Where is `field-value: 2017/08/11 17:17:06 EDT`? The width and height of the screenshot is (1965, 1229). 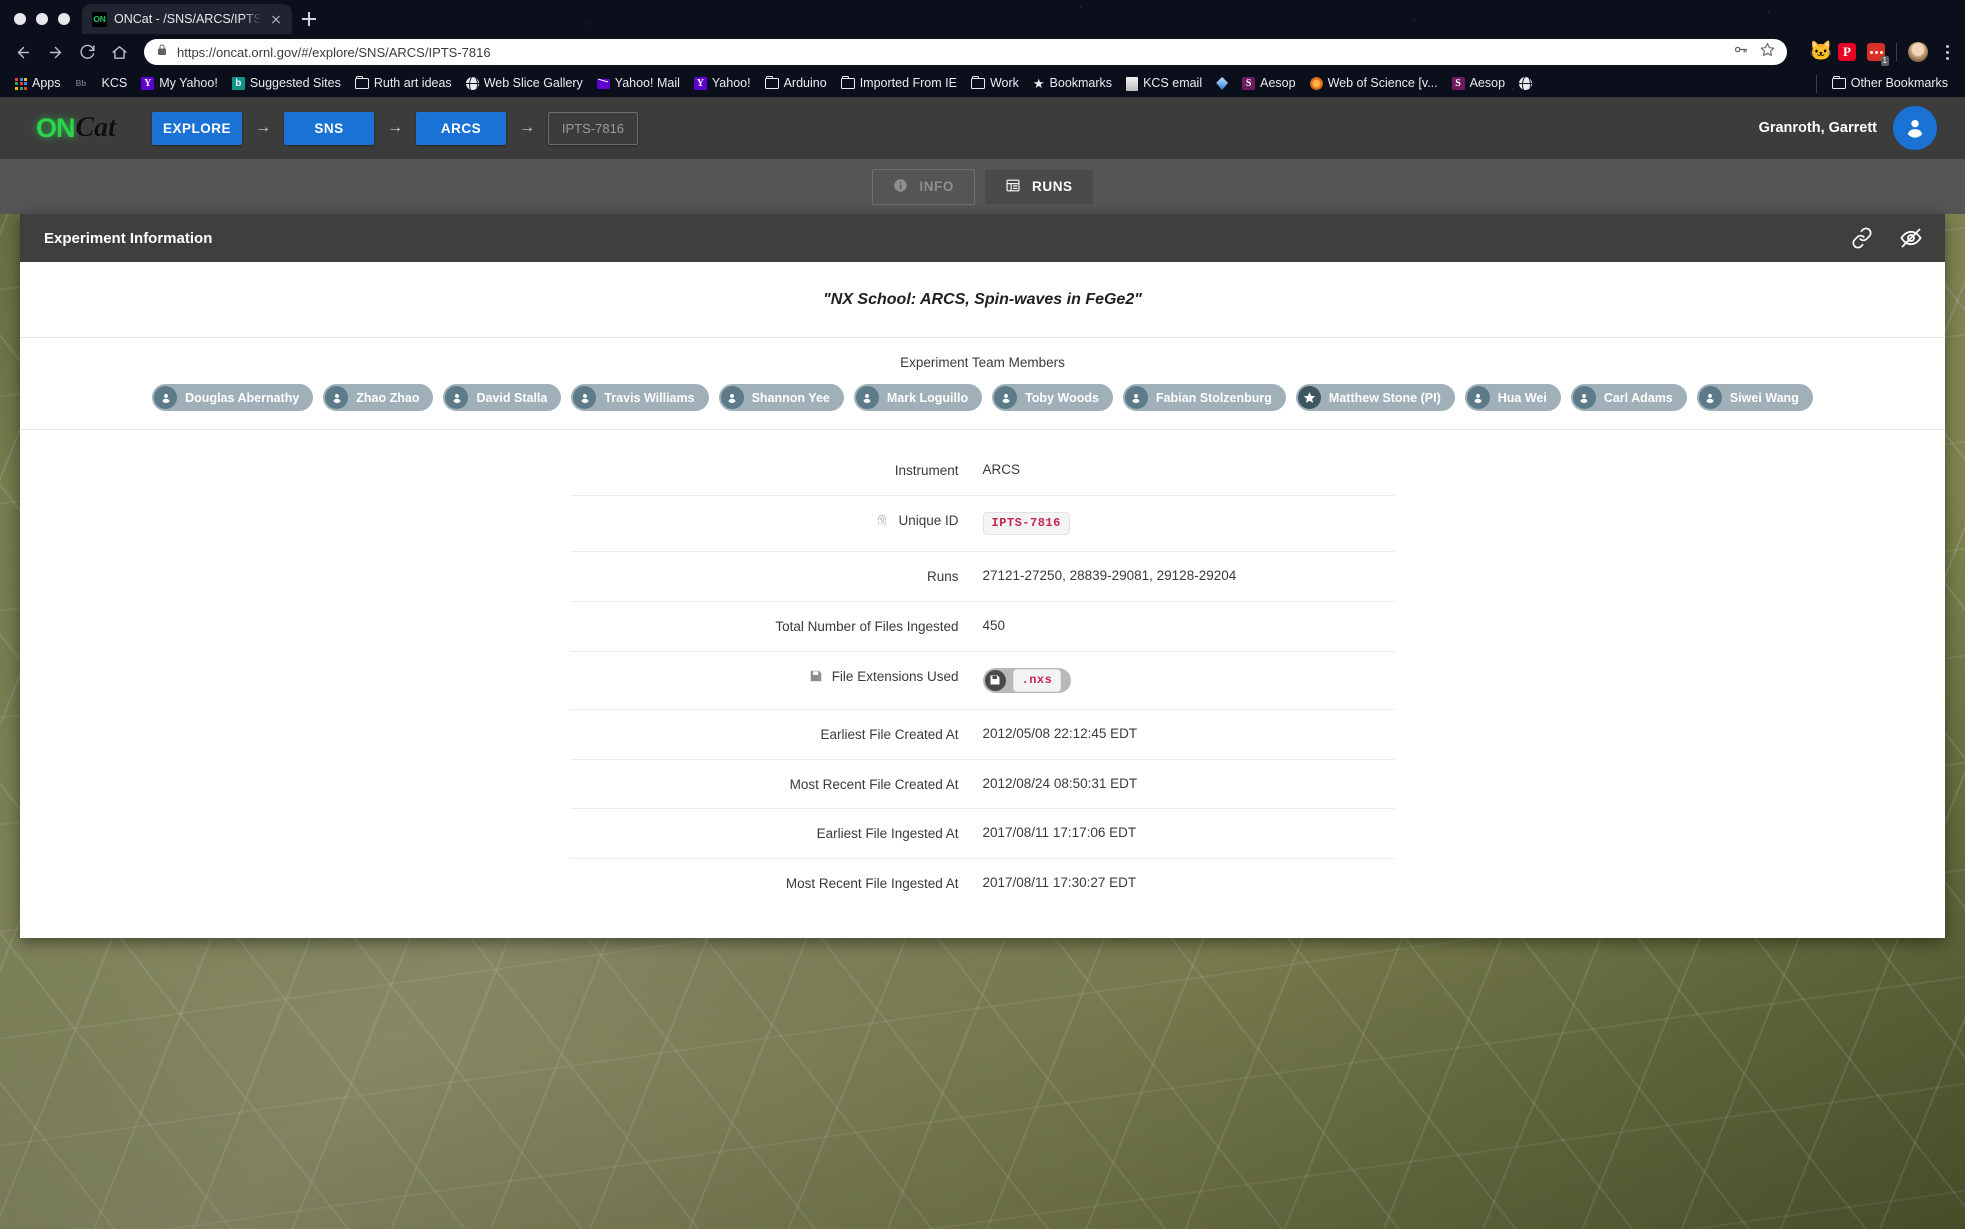 field-value: 2017/08/11 17:17:06 EDT is located at coordinates (1059, 833).